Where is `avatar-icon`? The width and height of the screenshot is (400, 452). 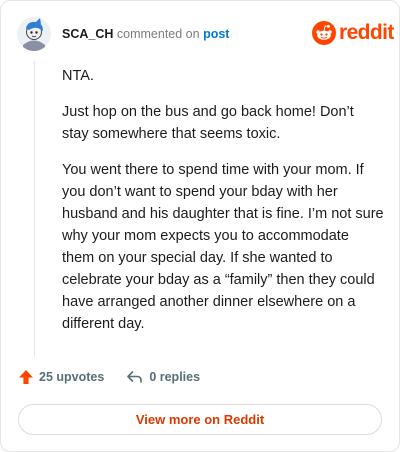
avatar-icon is located at coordinates (34, 34).